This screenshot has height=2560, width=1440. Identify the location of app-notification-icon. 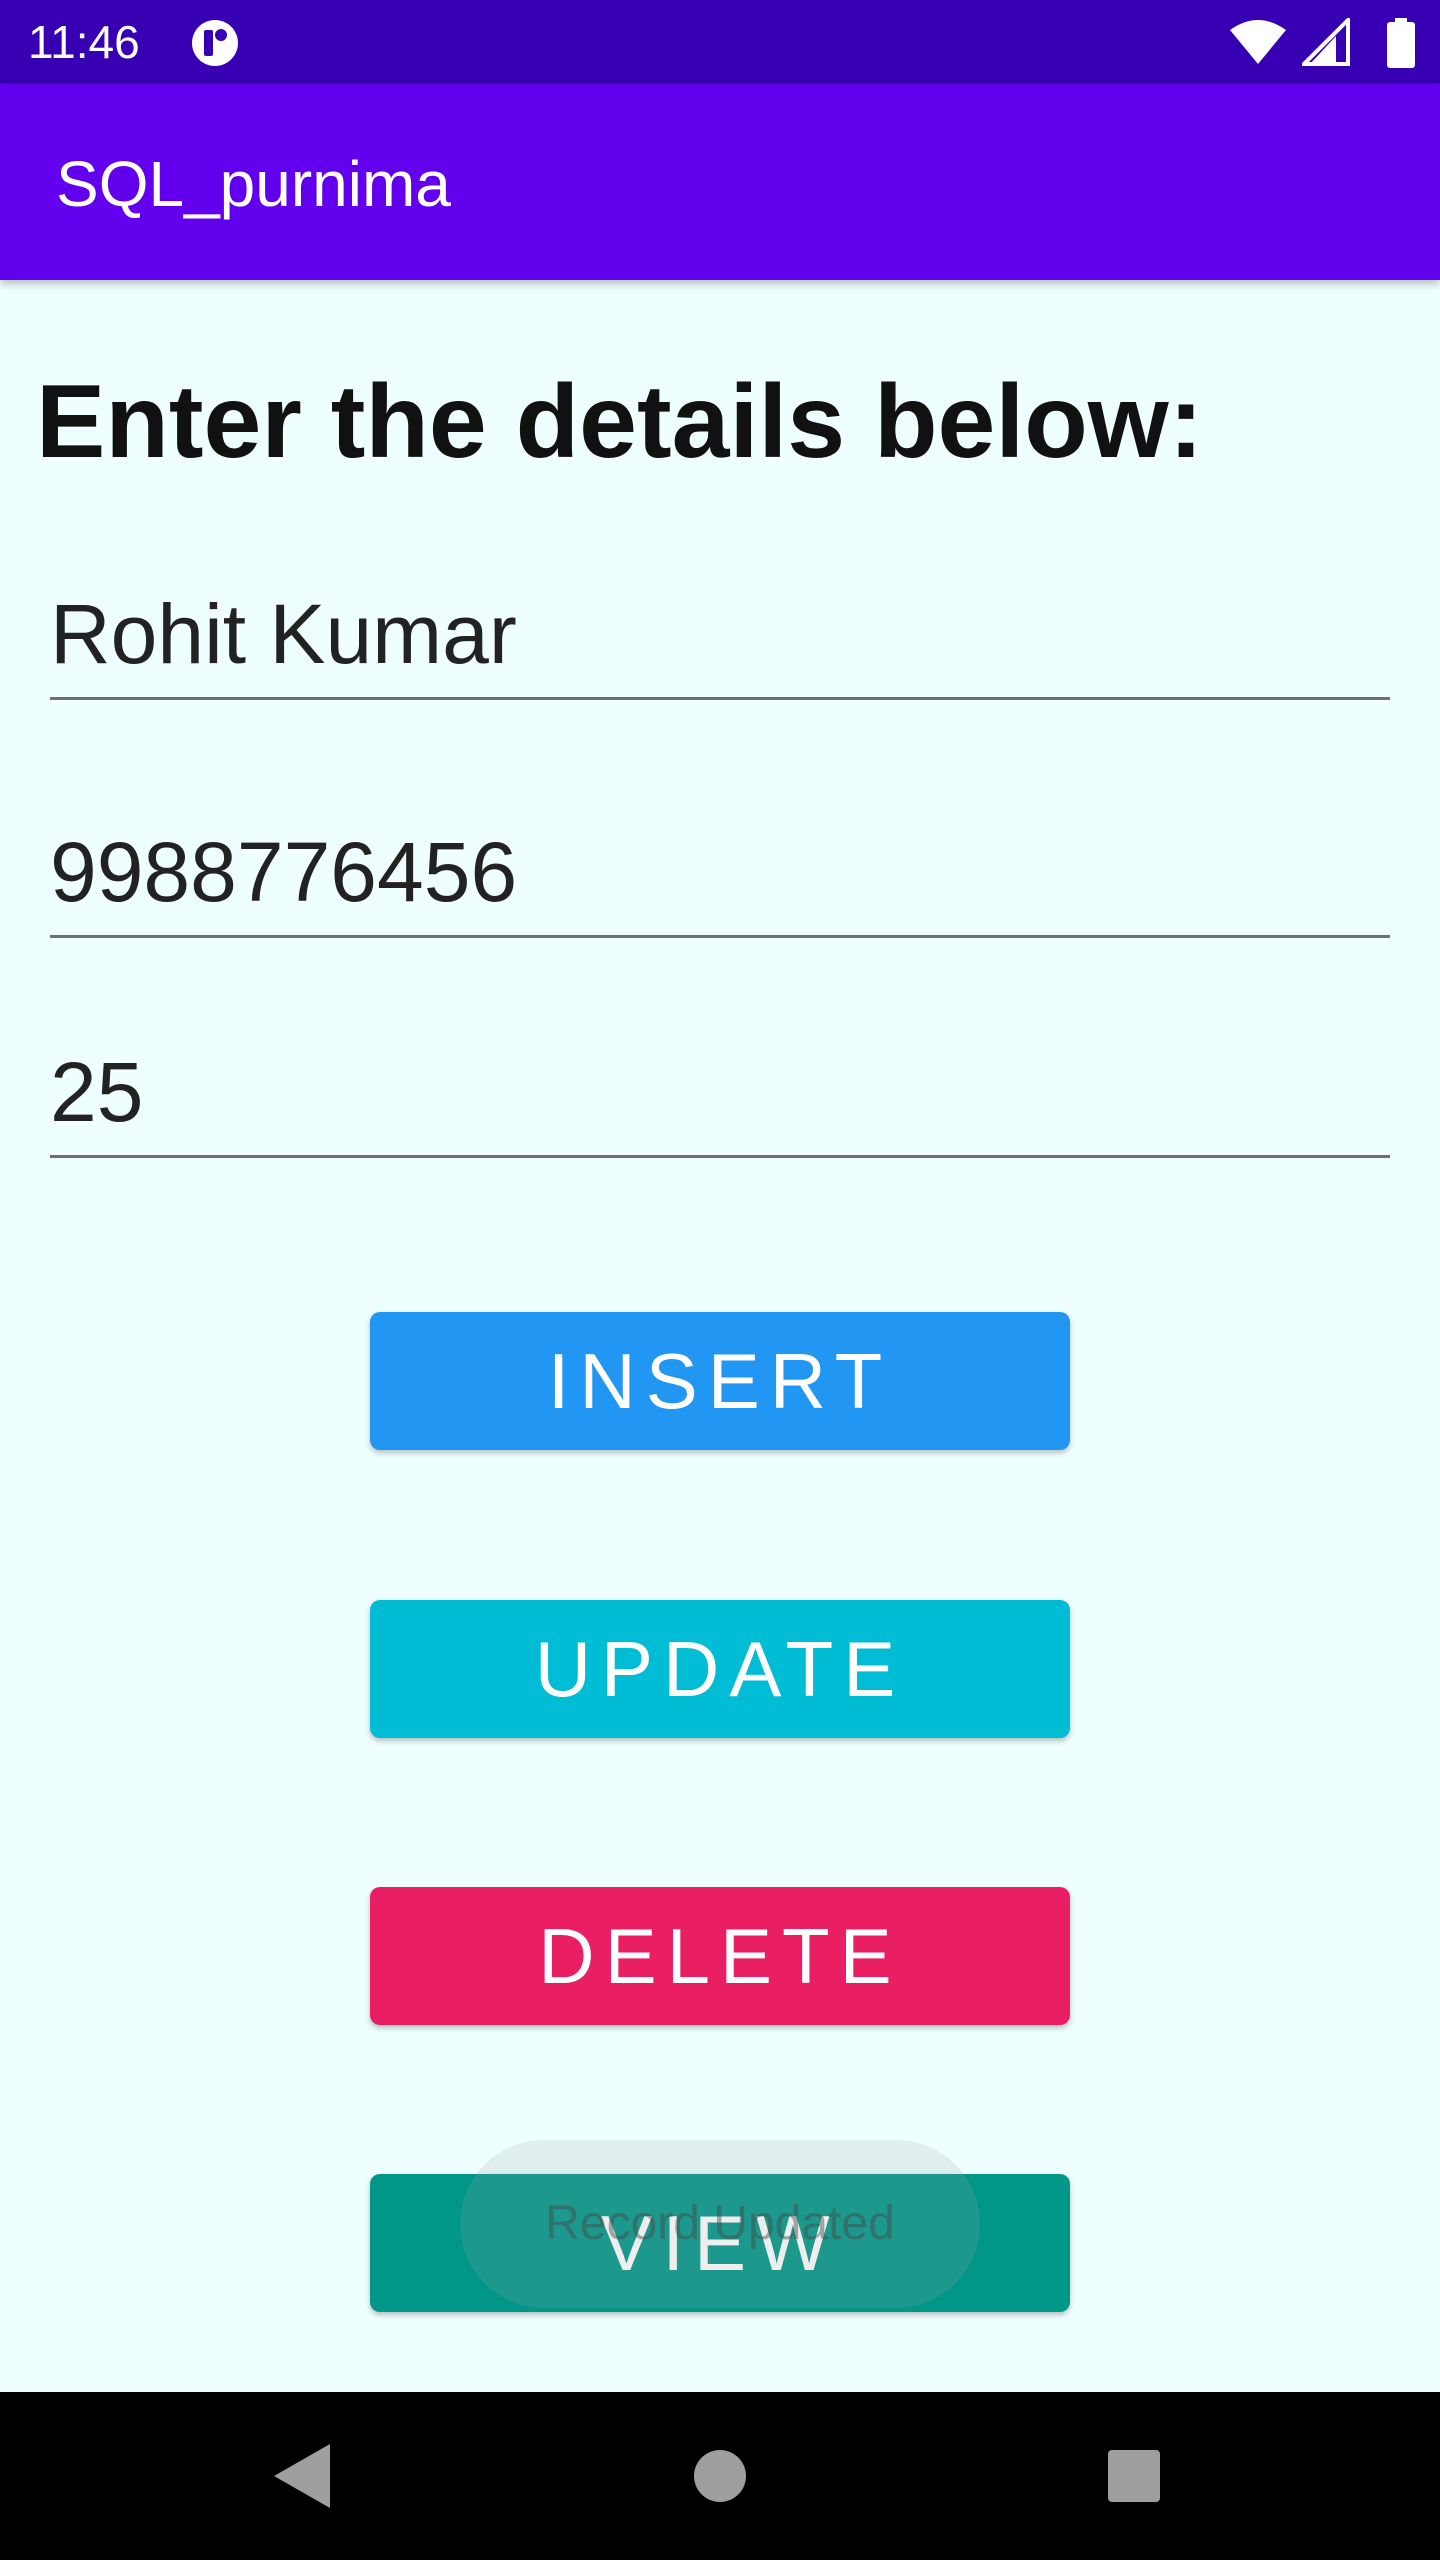
(215, 43).